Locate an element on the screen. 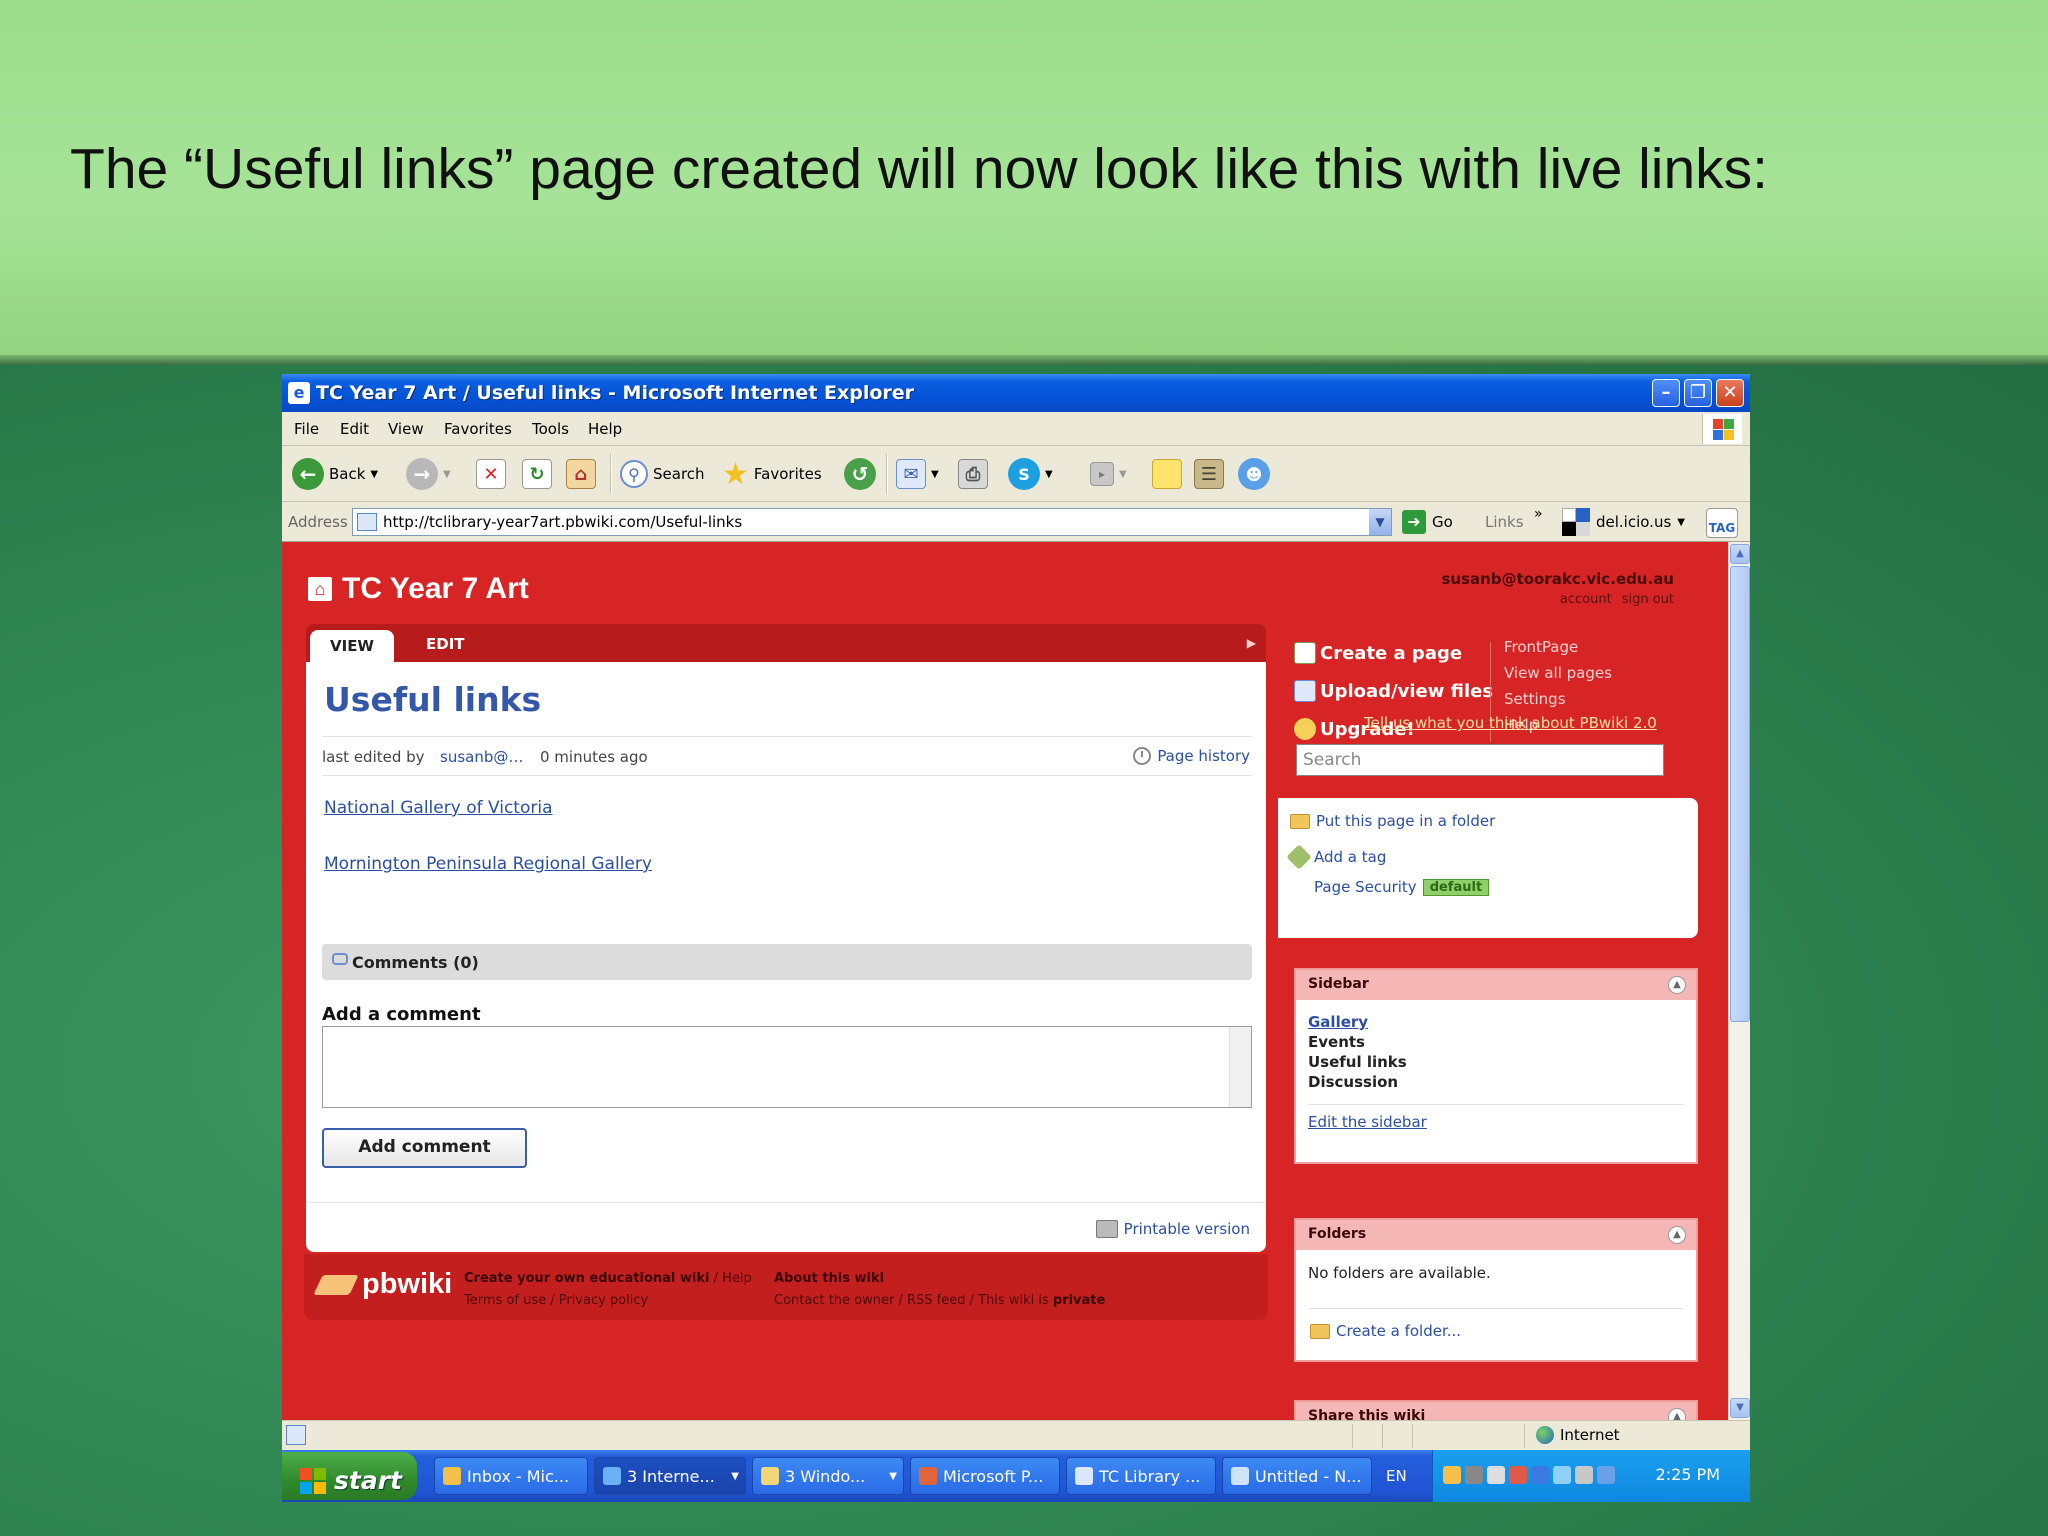 This screenshot has height=1536, width=2048. note-icon is located at coordinates (1167, 474).